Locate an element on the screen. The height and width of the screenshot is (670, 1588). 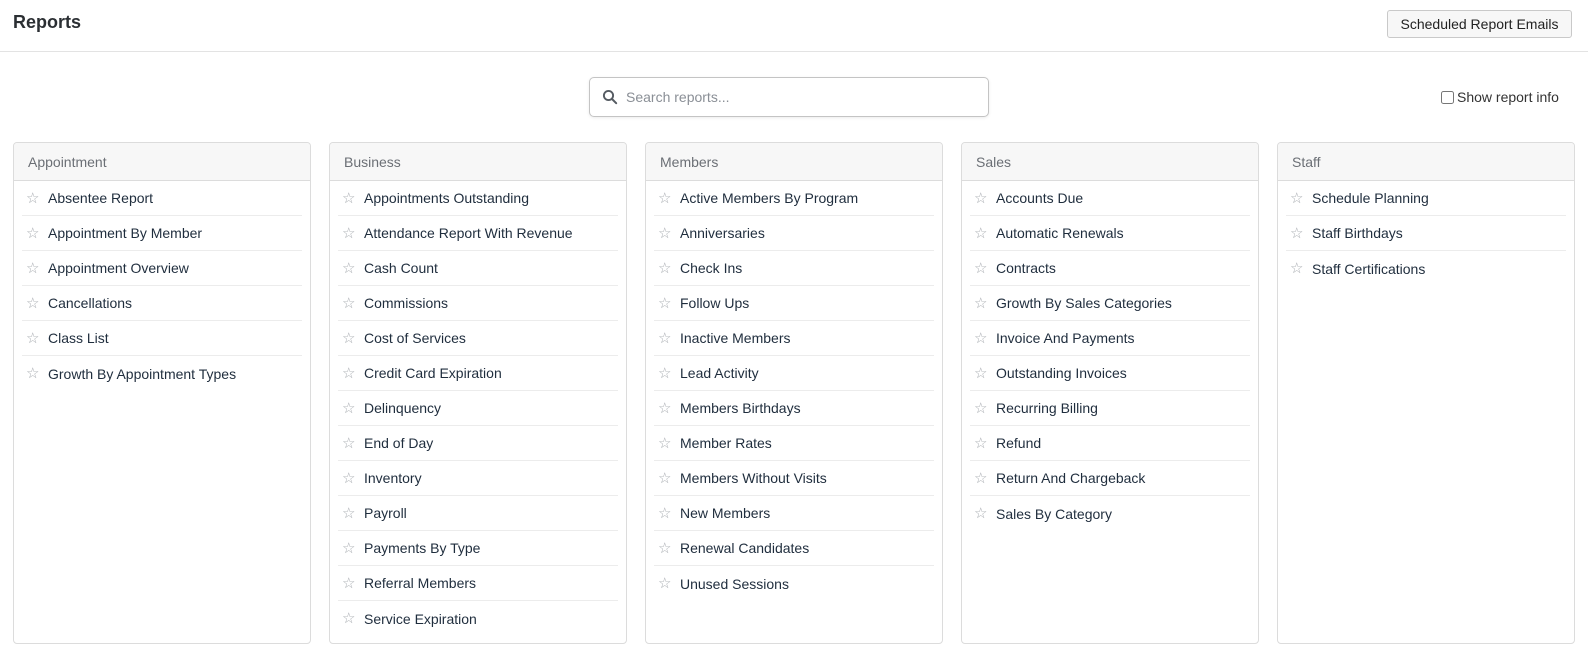
report-item: ☆ Sales By Category is located at coordinates (1110, 513).